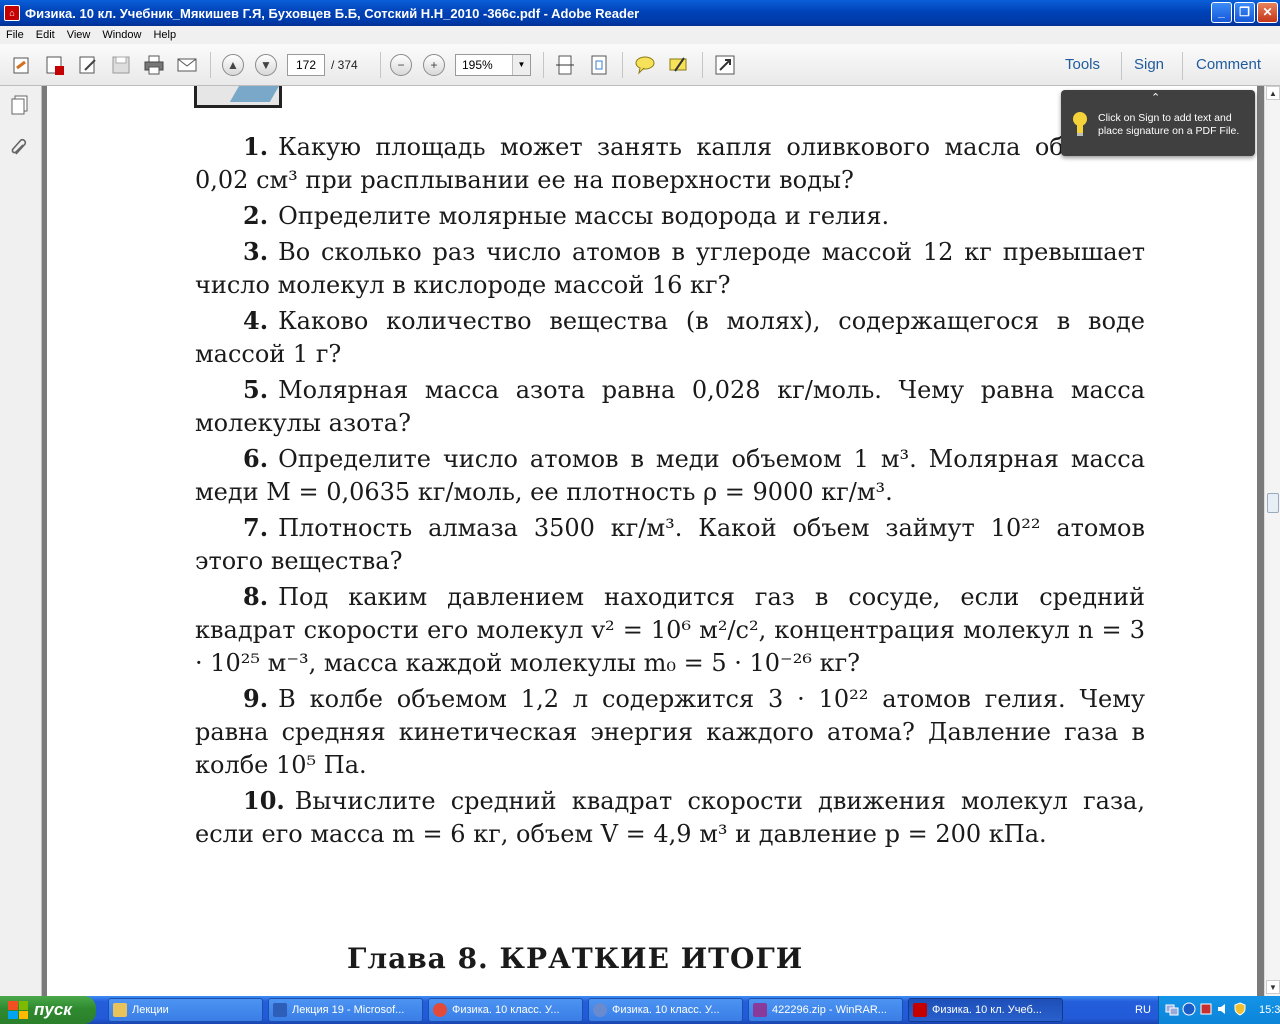 Image resolution: width=1280 pixels, height=1024 pixels. What do you see at coordinates (187, 65) in the screenshot?
I see `email-icon` at bounding box center [187, 65].